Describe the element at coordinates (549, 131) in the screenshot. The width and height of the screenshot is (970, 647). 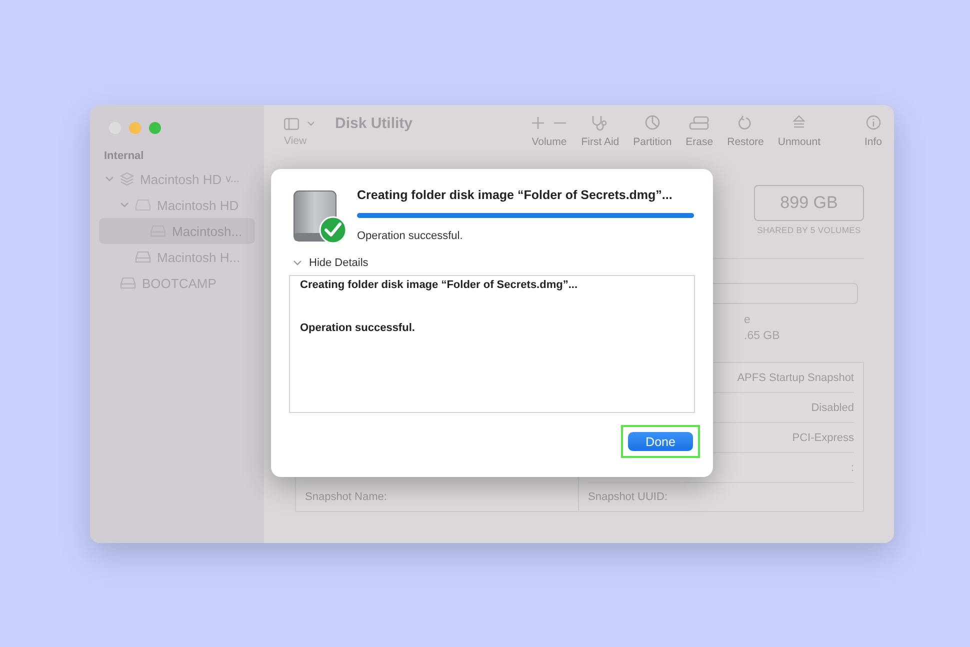
I see `toolbar-button: Volume` at that location.